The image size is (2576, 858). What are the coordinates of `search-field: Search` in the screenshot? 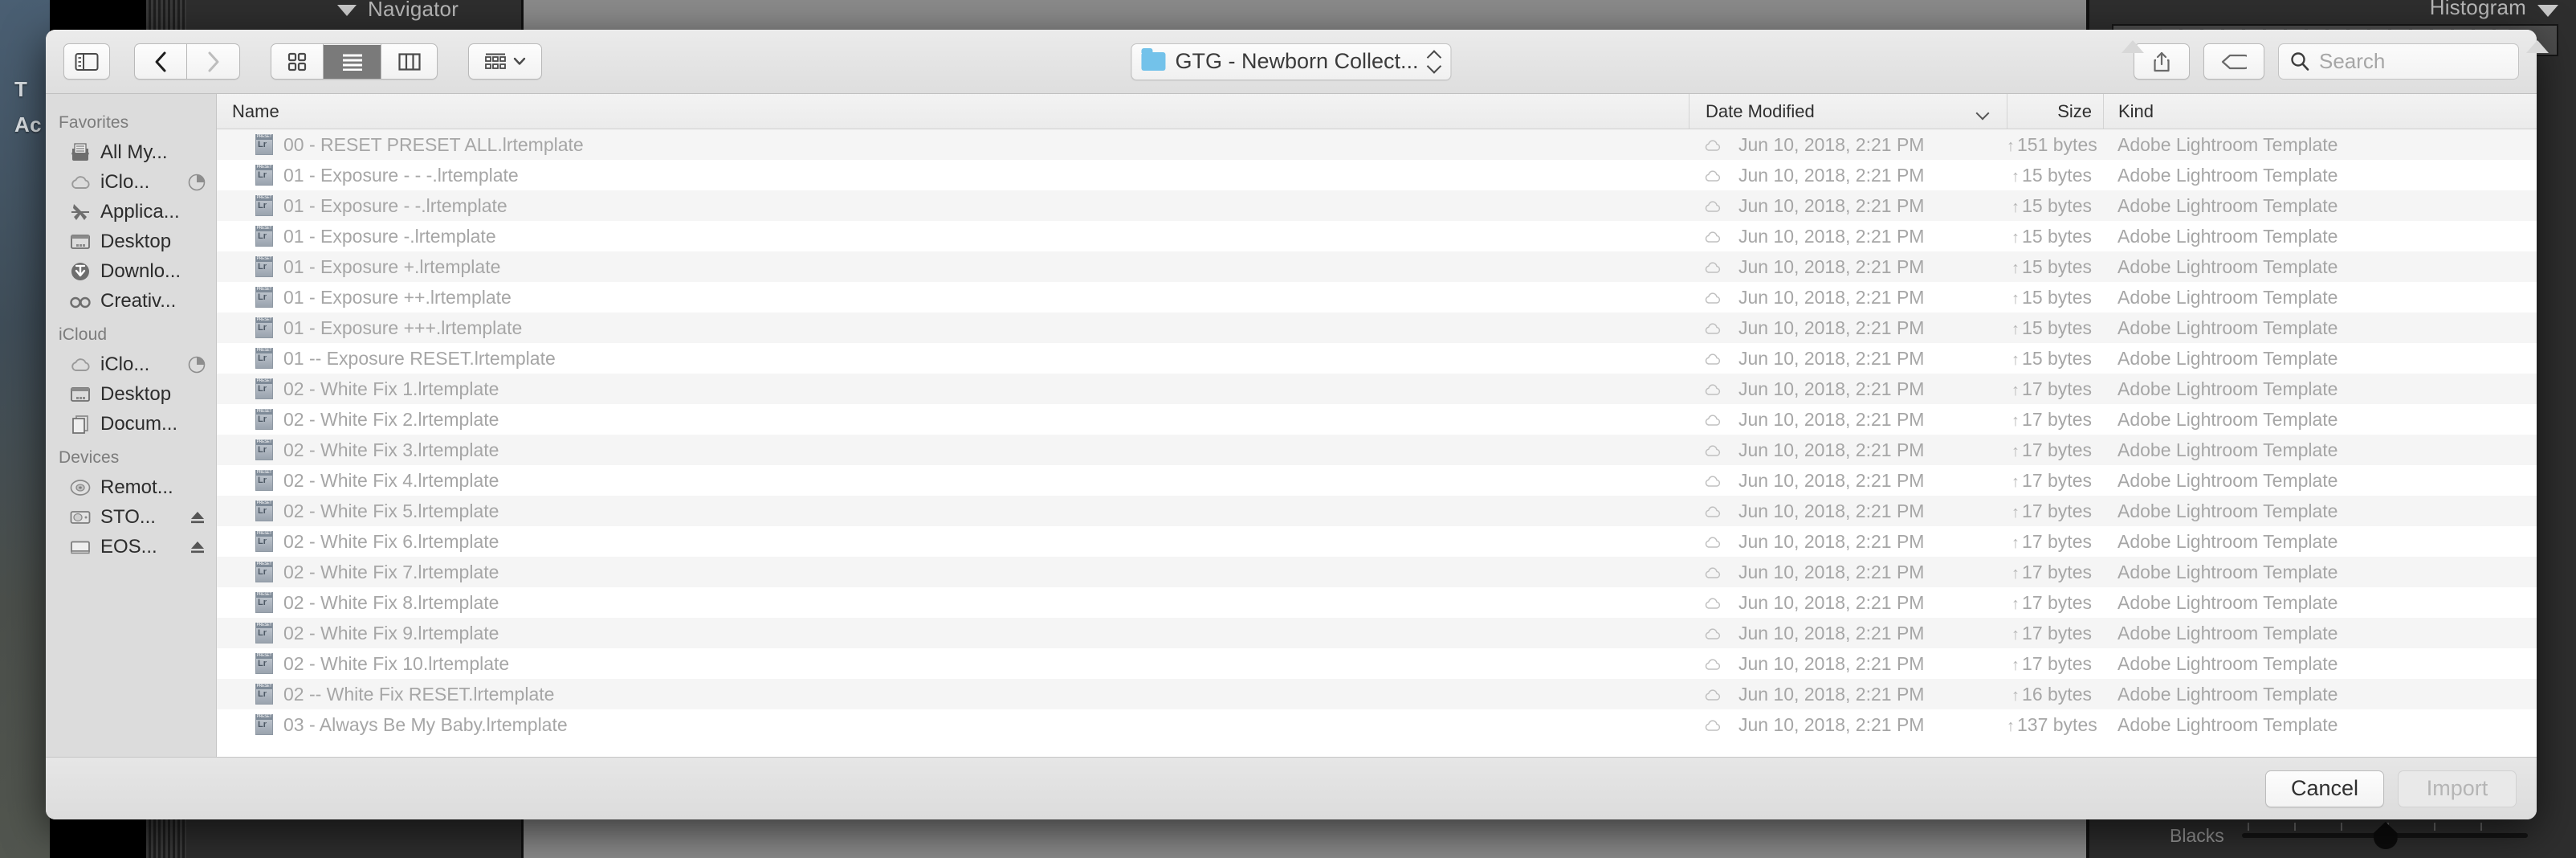 It's located at (2398, 62).